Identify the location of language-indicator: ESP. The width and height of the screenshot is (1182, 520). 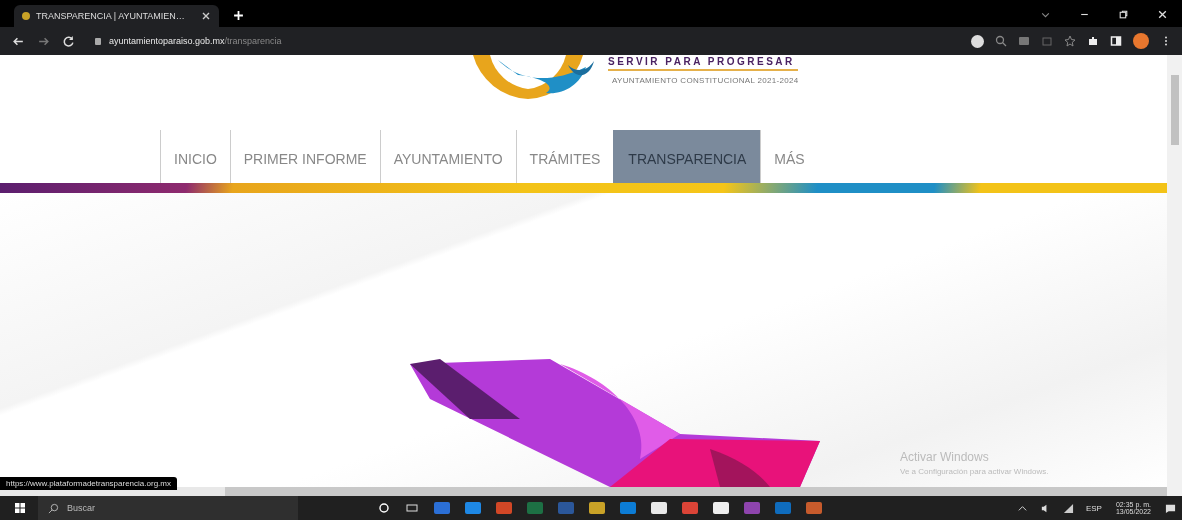
(1093, 508).